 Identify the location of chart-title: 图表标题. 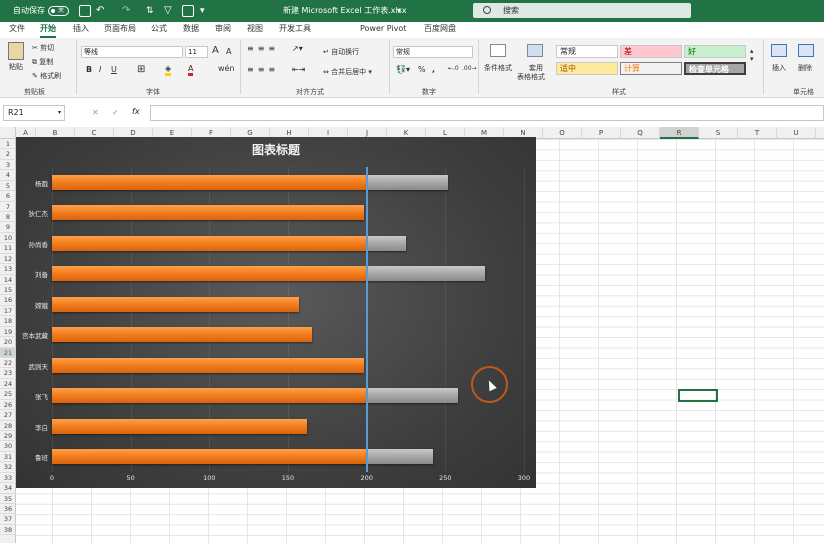
(276, 149).